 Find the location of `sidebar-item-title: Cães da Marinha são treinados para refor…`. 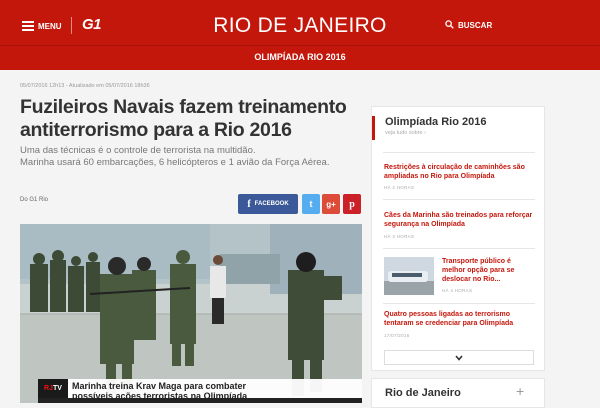

sidebar-item-title: Cães da Marinha são treinados para refor… is located at coordinates (459, 220).